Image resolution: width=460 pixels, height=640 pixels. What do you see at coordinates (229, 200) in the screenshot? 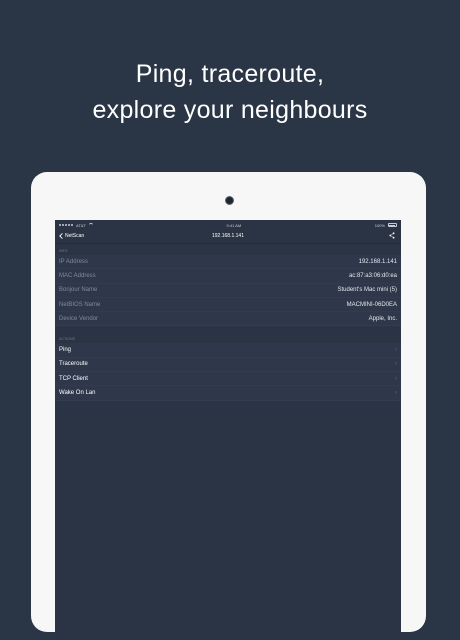
I see `camera-icon` at bounding box center [229, 200].